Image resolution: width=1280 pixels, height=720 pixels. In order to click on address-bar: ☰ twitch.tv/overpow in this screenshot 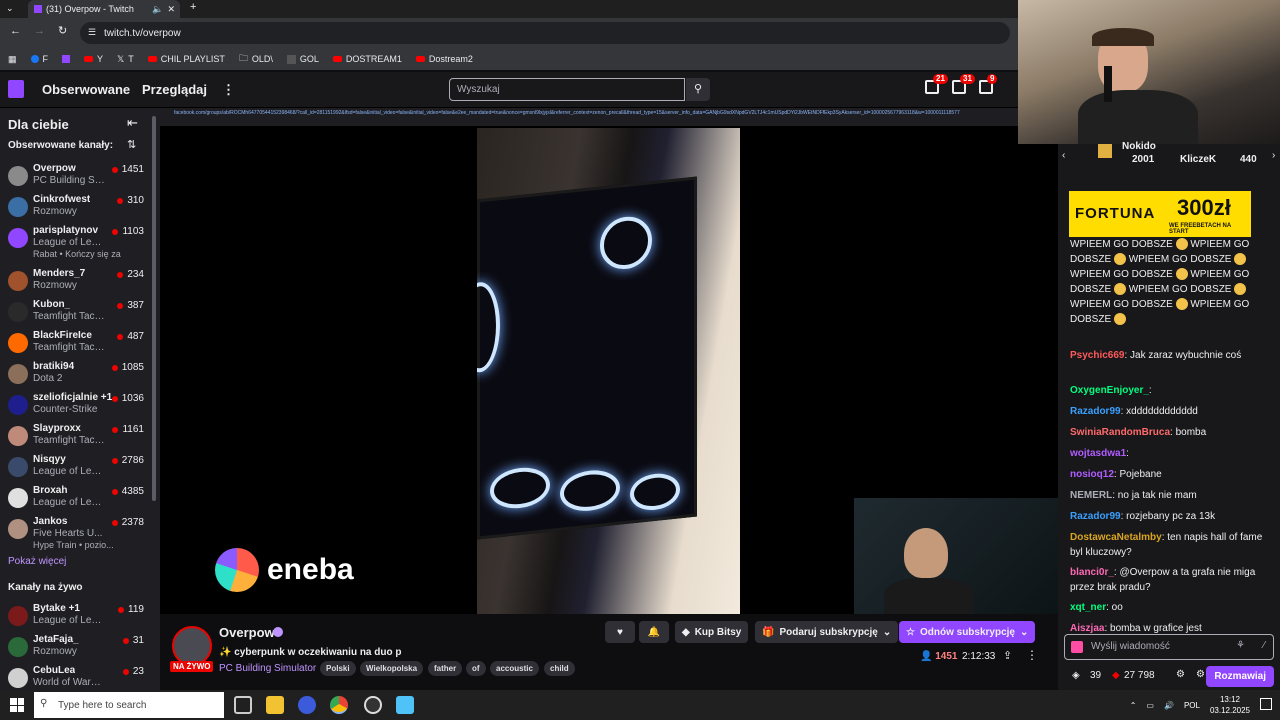, I will do `click(545, 33)`.